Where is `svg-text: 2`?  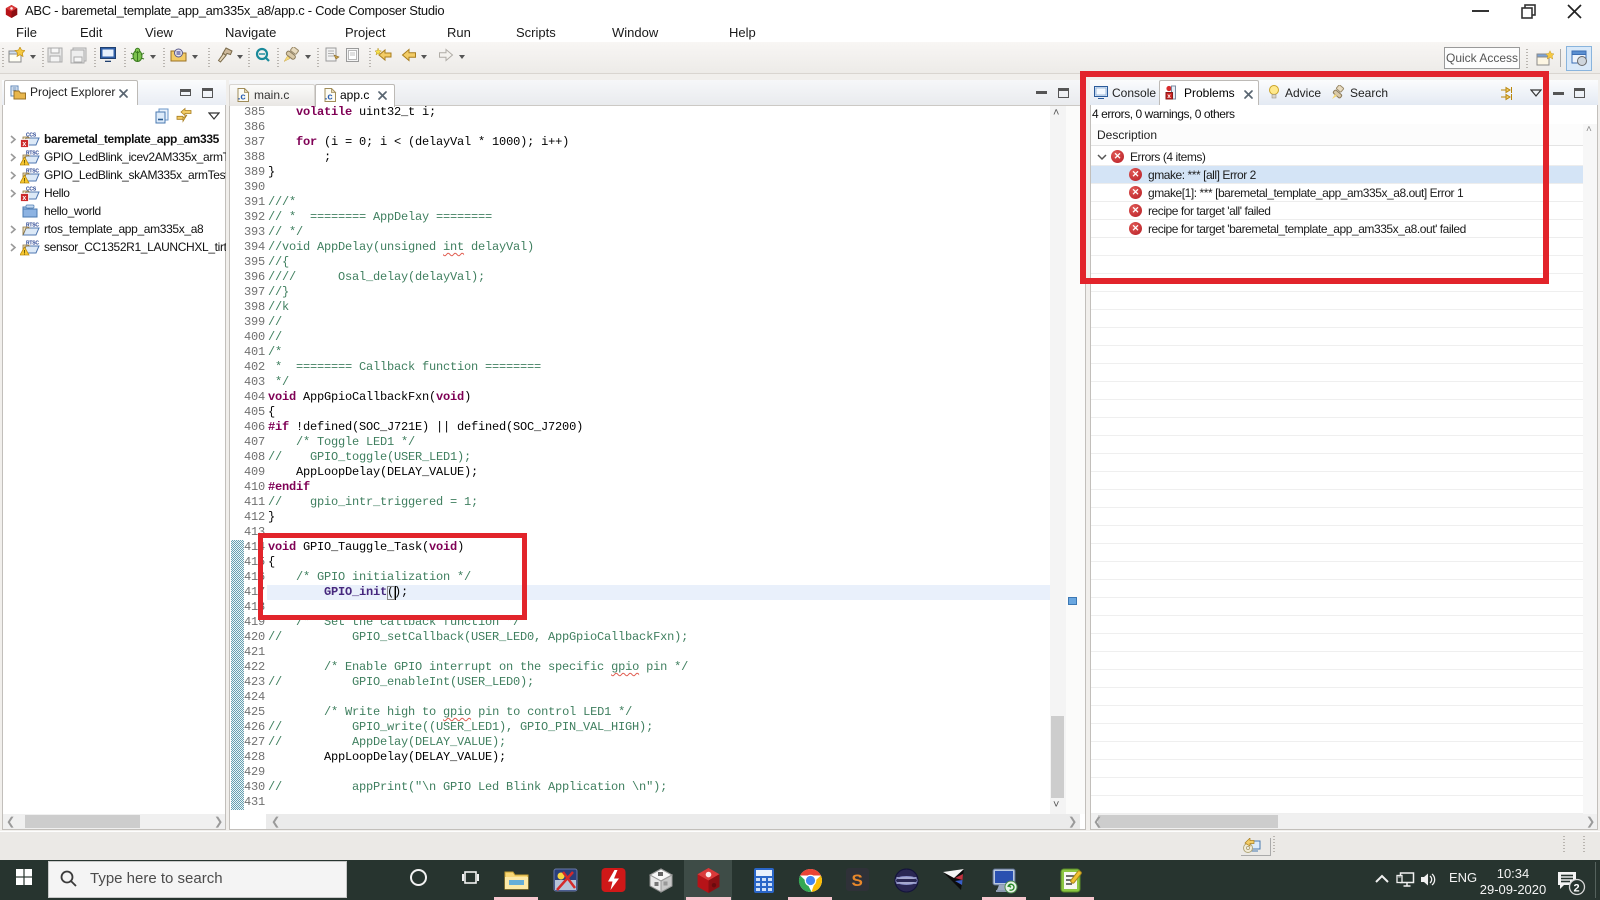 svg-text: 2 is located at coordinates (1577, 889).